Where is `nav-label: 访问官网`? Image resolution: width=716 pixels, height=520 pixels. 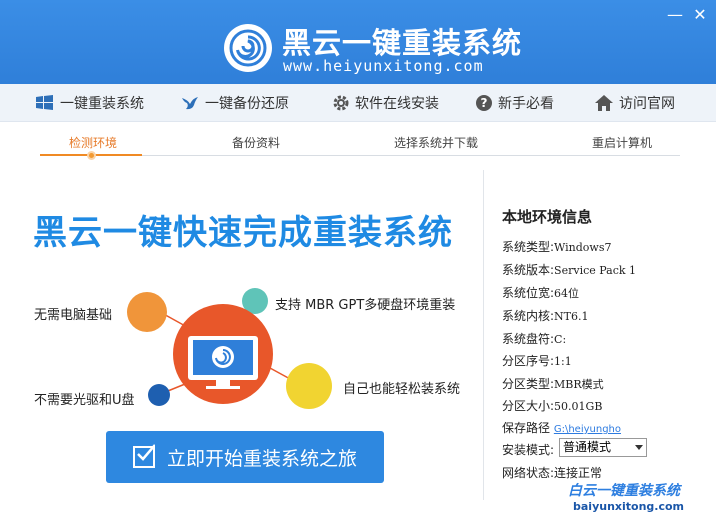 nav-label: 访问官网 is located at coordinates (647, 104).